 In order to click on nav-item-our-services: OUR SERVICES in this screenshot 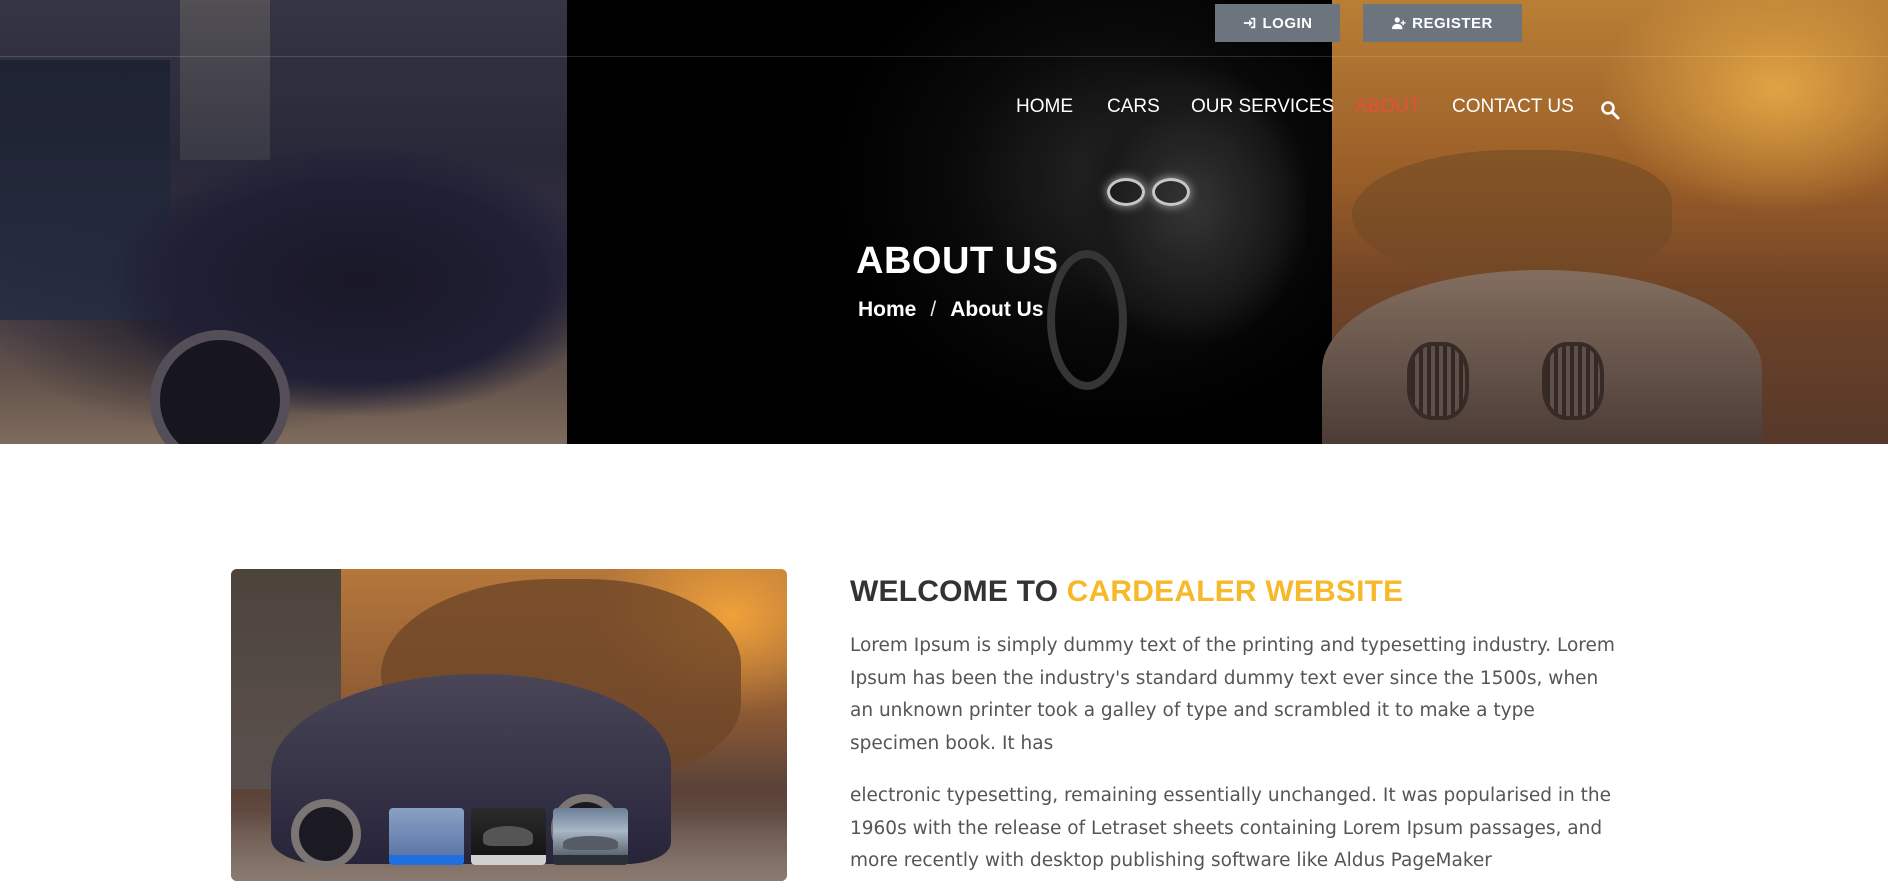, I will do `click(1262, 107)`.